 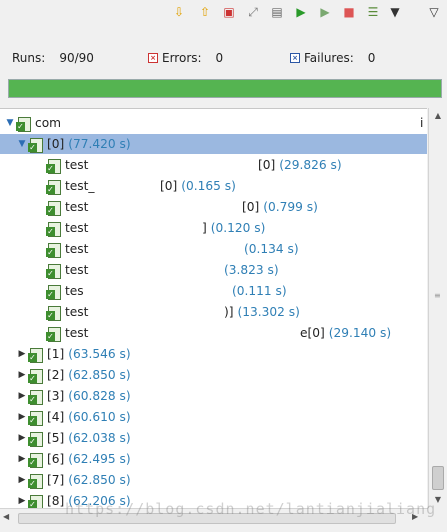 I want to click on scroll-up-icon: ▲, so click(x=438, y=116).